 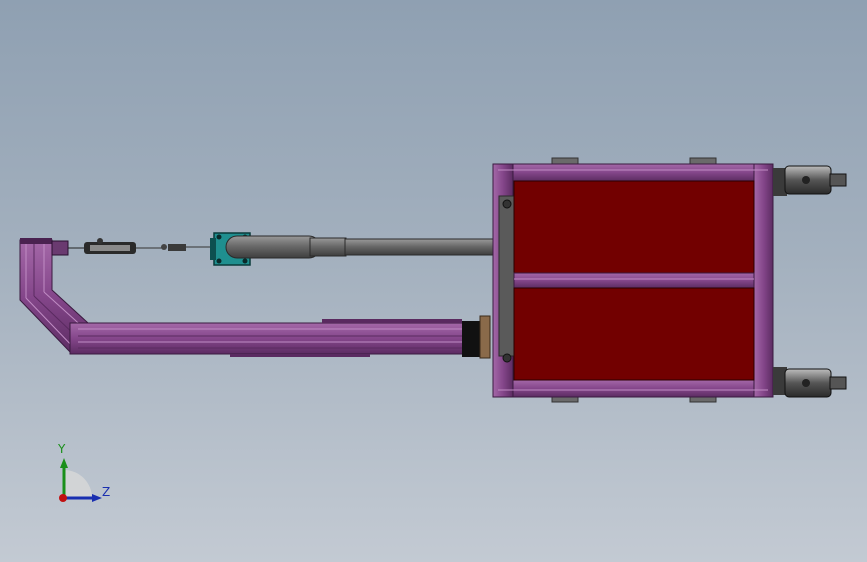 I want to click on cargo-panel-bottom, so click(x=634, y=334).